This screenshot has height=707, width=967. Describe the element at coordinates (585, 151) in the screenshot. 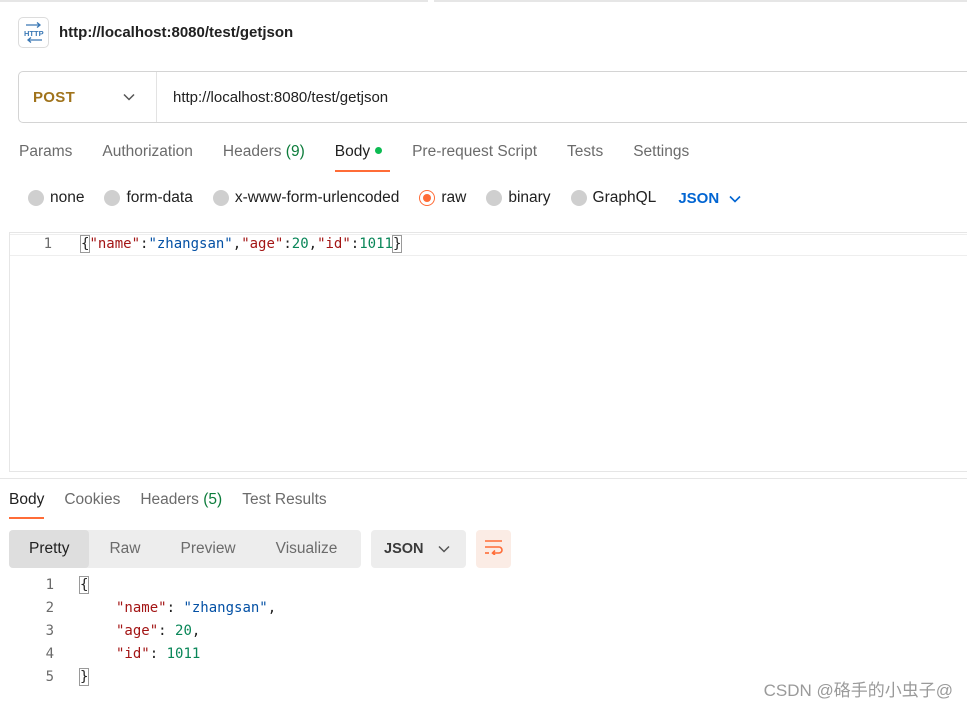

I see `tab-label: Tests` at that location.